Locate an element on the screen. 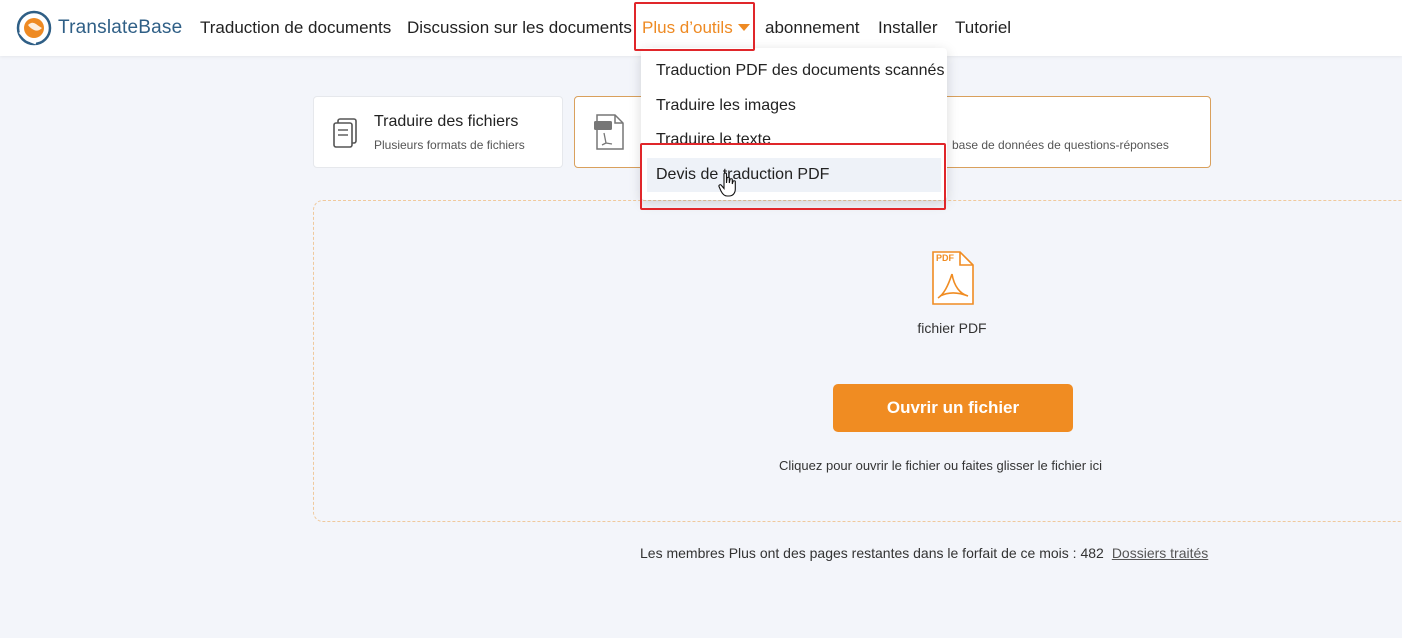 This screenshot has width=1402, height=638. mode-title-files: Traduire des fichiers is located at coordinates (446, 121).